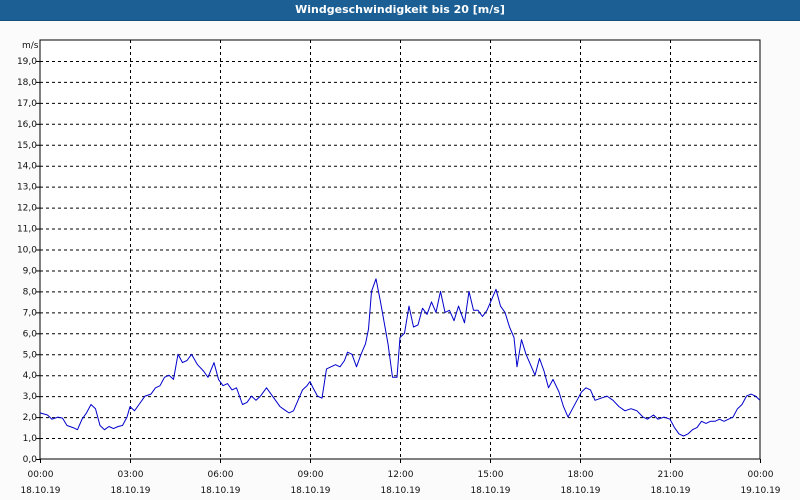 This screenshot has width=800, height=500. I want to click on x-tick-label-time: 06:00, so click(221, 475).